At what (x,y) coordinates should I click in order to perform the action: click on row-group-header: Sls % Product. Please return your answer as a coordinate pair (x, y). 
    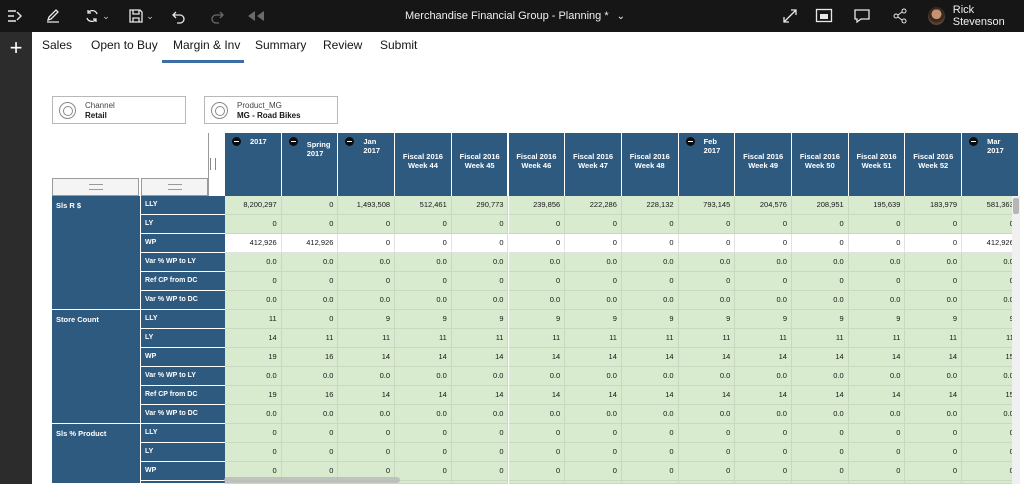
    Looking at the image, I should click on (96, 454).